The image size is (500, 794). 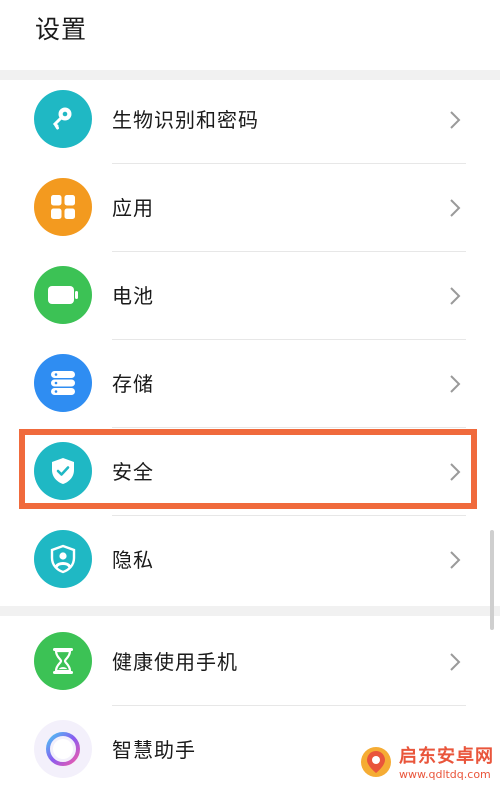 I want to click on settings-item-label: 健康使用手机, so click(x=175, y=662).